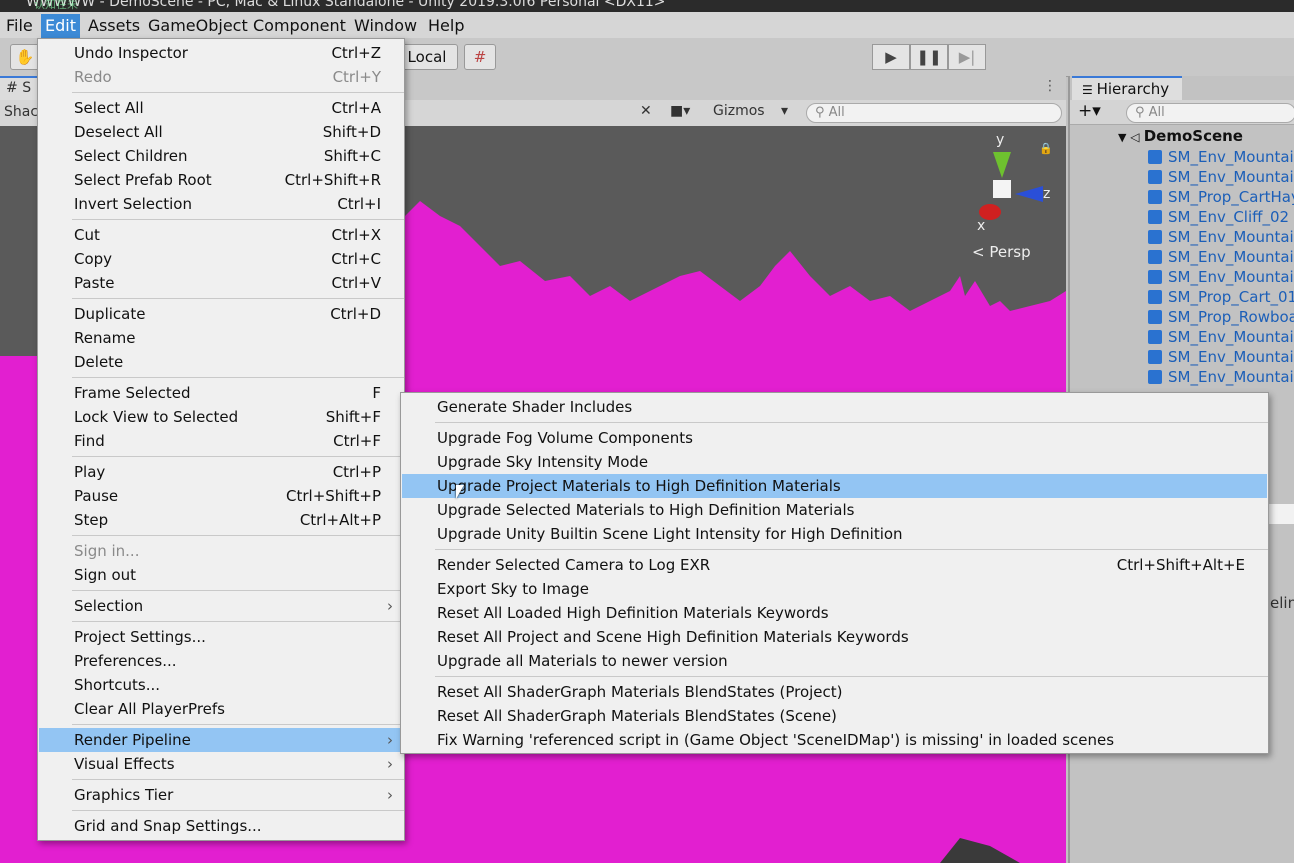 This screenshot has width=1294, height=863. What do you see at coordinates (221, 204) in the screenshot?
I see `menu-item-invert-selection: Invert Selection Ctrl+I` at bounding box center [221, 204].